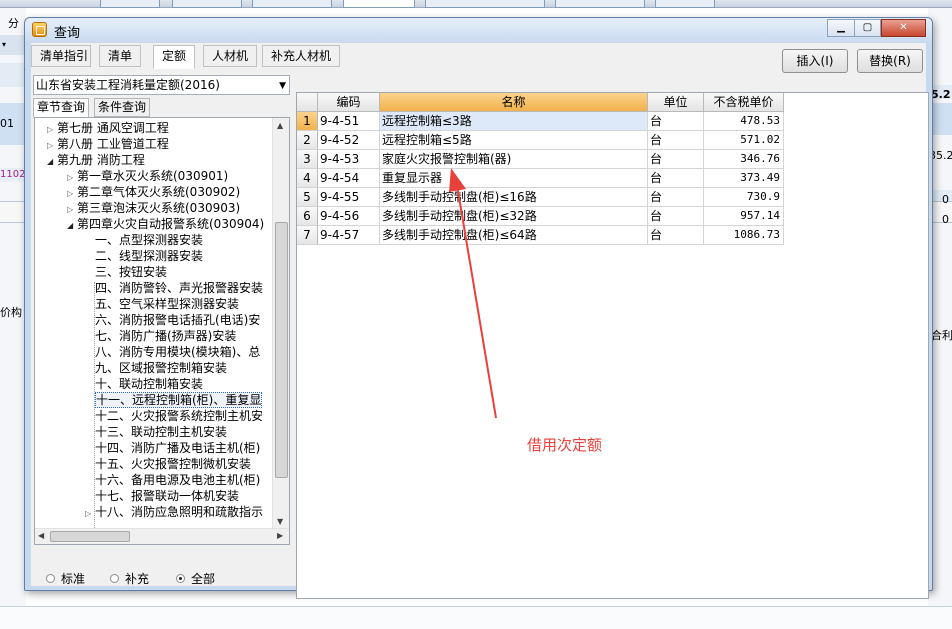 The height and width of the screenshot is (629, 952). Describe the element at coordinates (349, 178) in the screenshot. I see `cell-code: 9-4-54` at that location.